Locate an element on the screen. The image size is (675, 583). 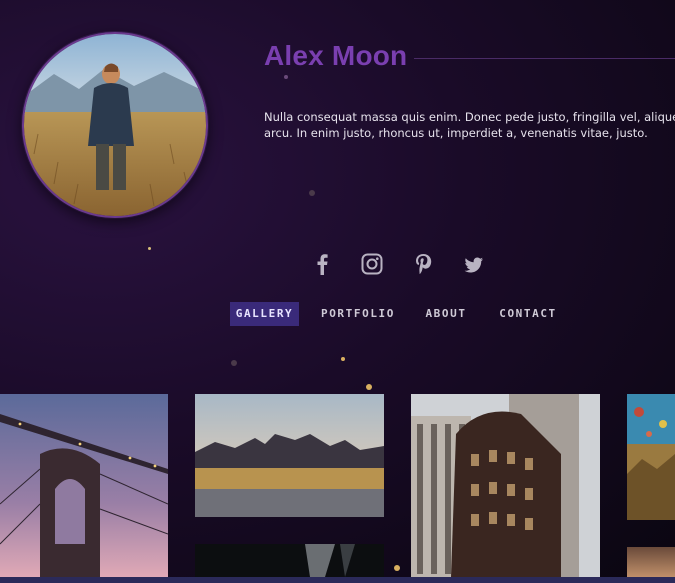
profile-name: Alex Moon is located at coordinates (336, 55).